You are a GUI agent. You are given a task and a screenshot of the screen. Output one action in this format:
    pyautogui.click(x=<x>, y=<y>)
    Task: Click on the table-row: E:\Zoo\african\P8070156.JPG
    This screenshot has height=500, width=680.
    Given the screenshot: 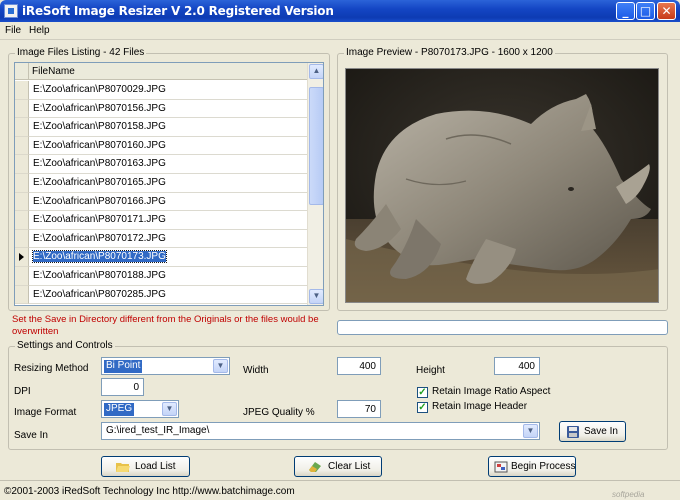 What is the action you would take?
    pyautogui.click(x=161, y=109)
    